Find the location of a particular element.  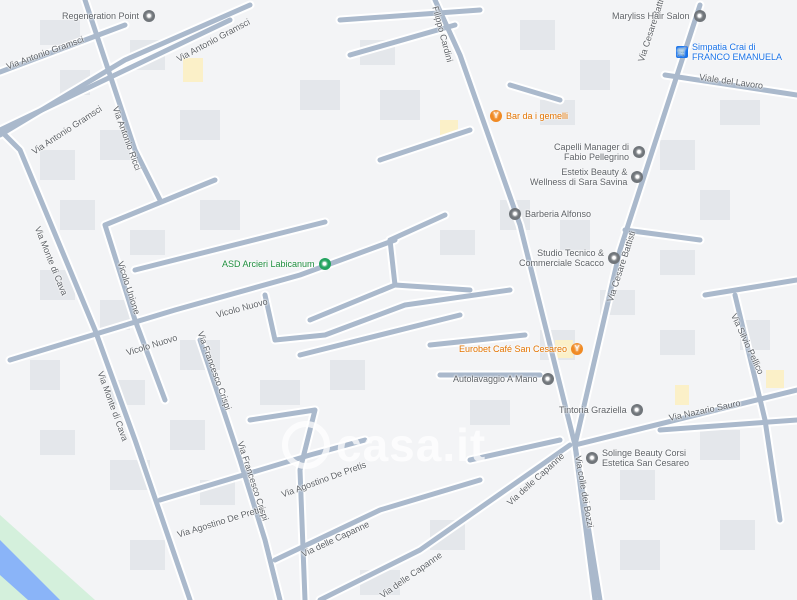

watermark-text: casa.it is located at coordinates (411, 445).